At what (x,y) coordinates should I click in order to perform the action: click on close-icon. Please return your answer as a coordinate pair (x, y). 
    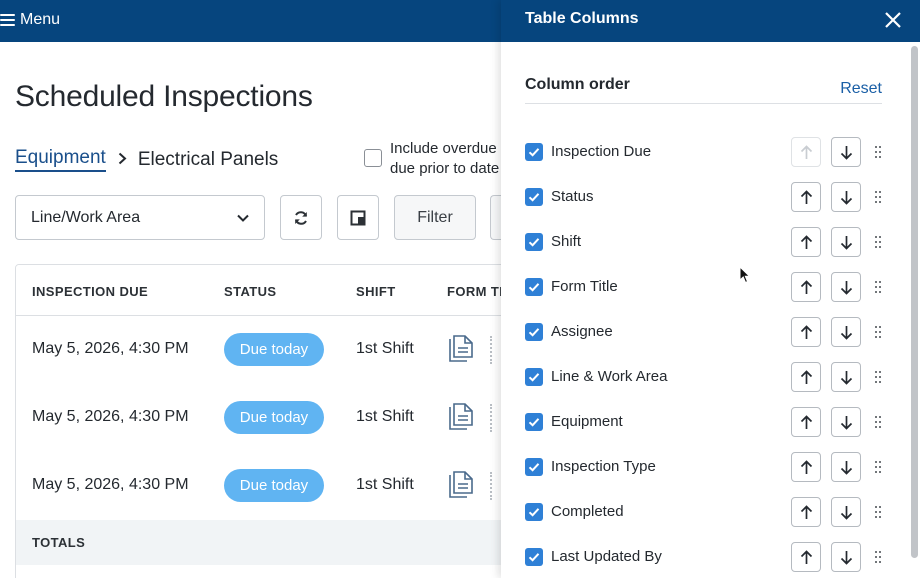
    Looking at the image, I should click on (893, 20).